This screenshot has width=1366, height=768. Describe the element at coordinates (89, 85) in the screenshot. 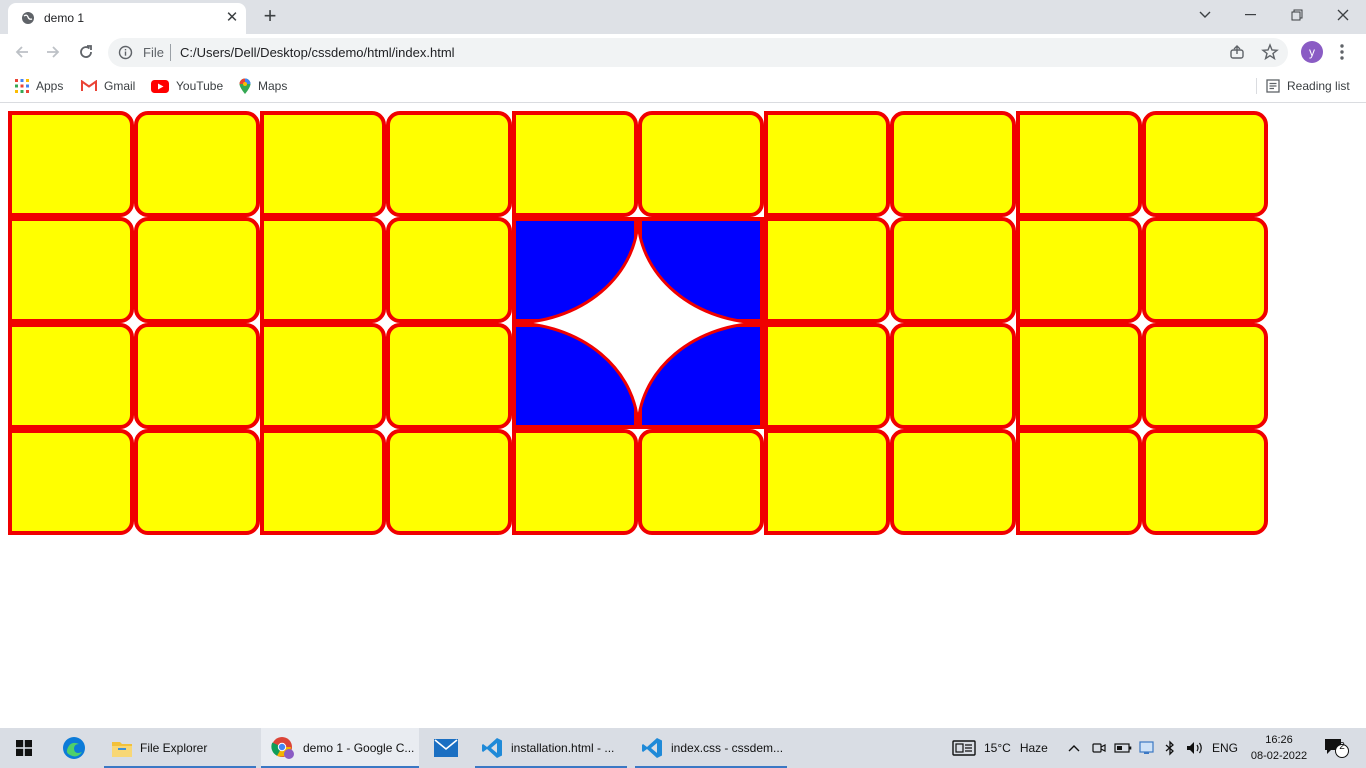

I see `gmail-icon` at that location.